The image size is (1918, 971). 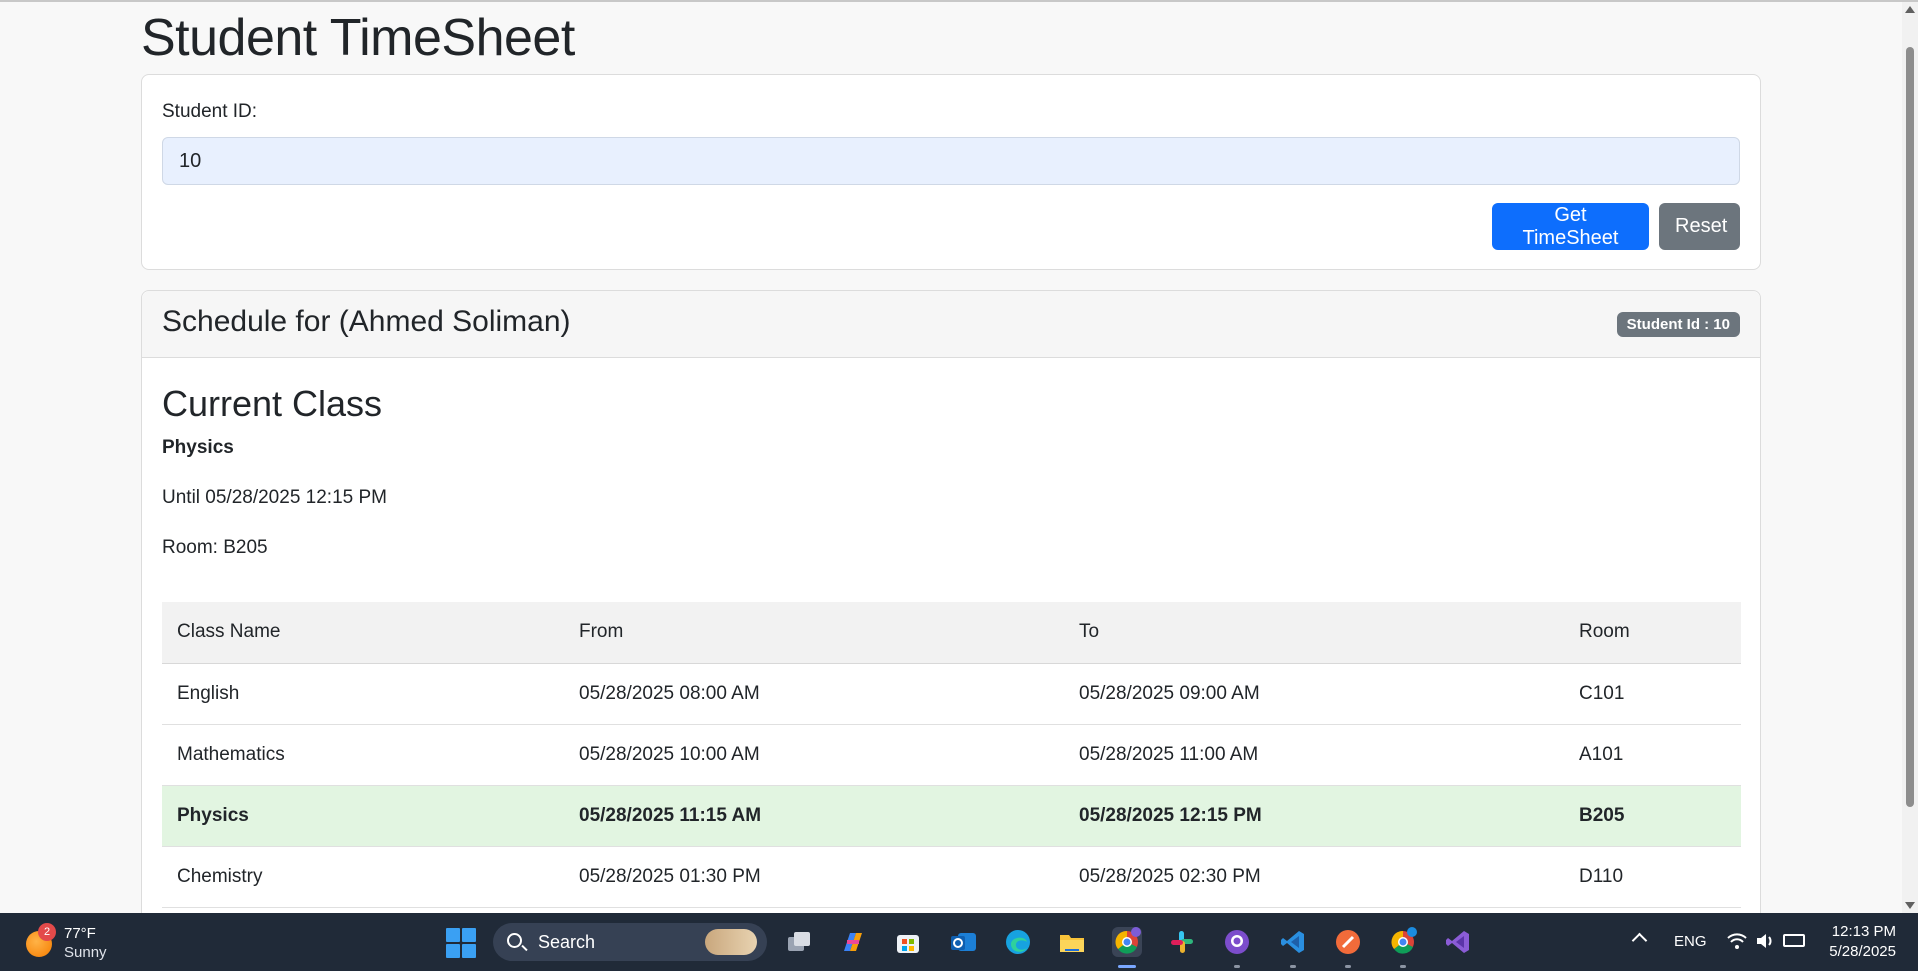 I want to click on windows-start-icon, so click(x=461, y=943).